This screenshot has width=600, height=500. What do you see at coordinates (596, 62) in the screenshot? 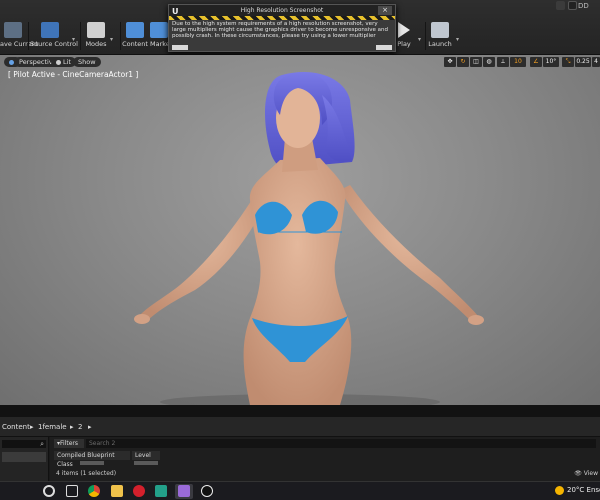
I see `camera-speed-button: 4` at bounding box center [596, 62].